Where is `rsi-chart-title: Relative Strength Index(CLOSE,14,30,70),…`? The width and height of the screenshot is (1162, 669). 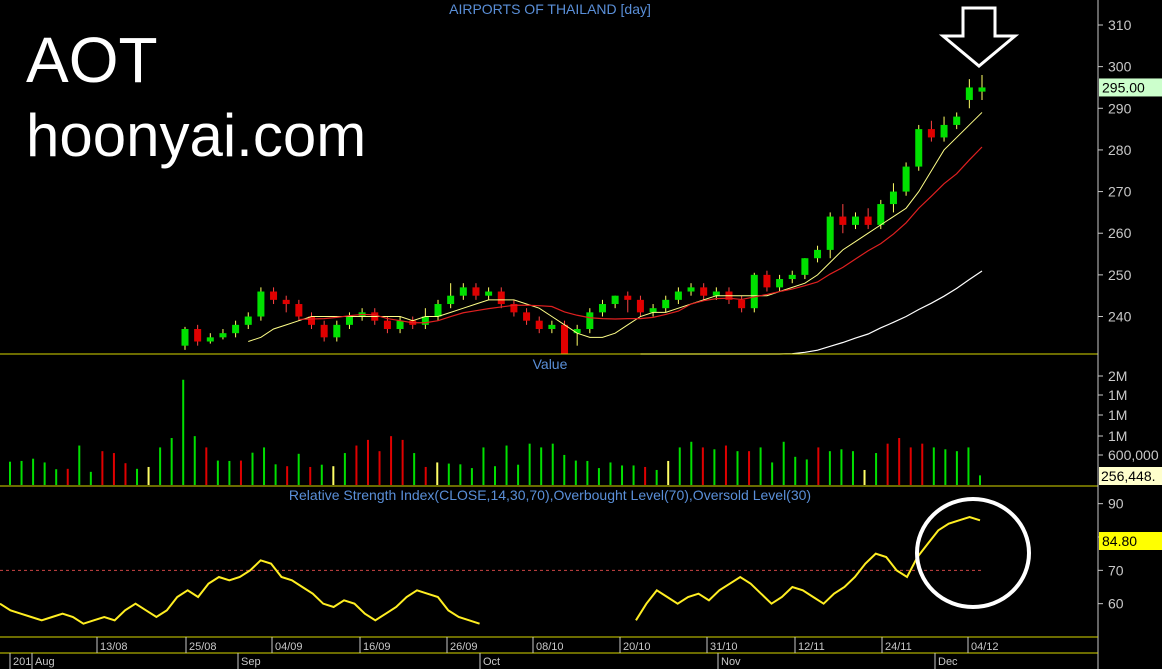
rsi-chart-title: Relative Strength Index(CLOSE,14,30,70),… is located at coordinates (550, 495).